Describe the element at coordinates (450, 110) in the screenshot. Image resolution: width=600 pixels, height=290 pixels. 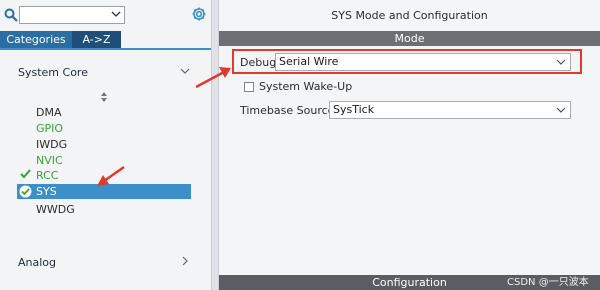
I see `timebase-select: SysTick` at that location.